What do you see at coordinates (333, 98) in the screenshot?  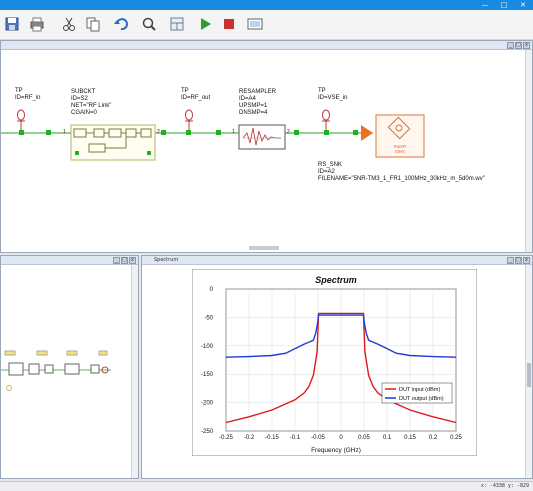 I see `tp3-id-label: ID=VSE_in` at bounding box center [333, 98].